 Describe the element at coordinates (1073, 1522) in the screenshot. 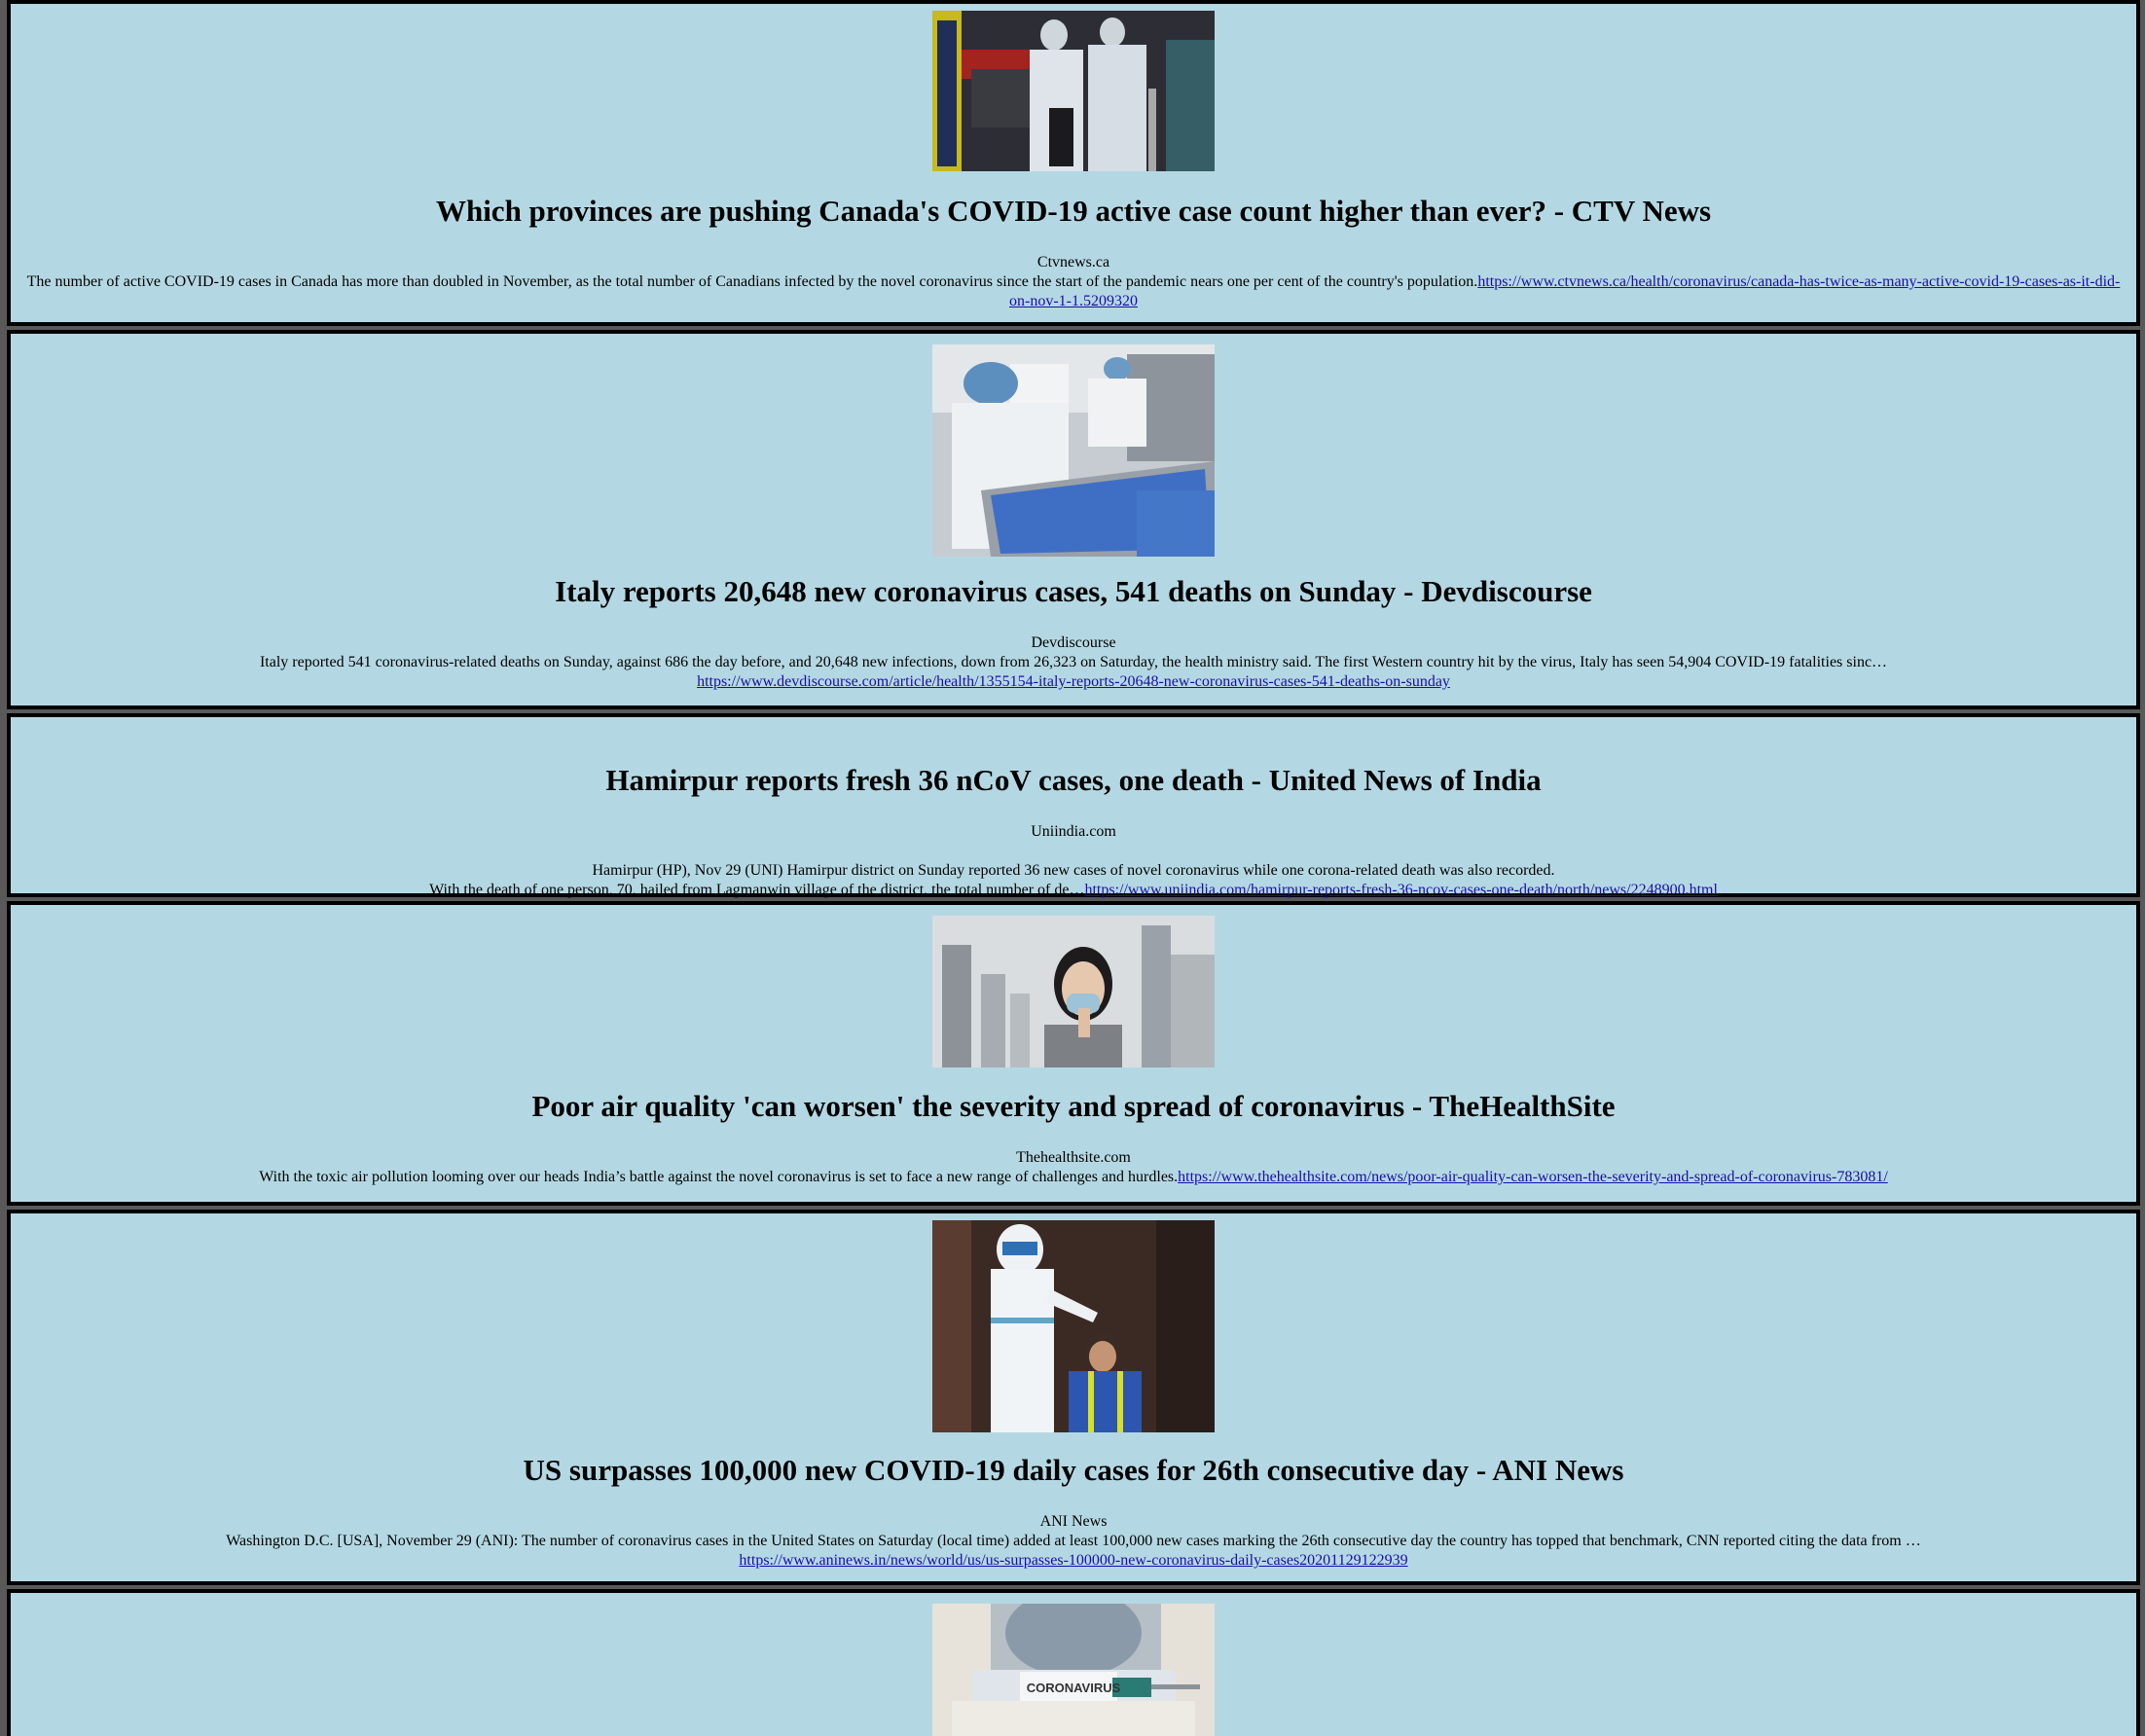

I see `article-source: ANI News` at that location.